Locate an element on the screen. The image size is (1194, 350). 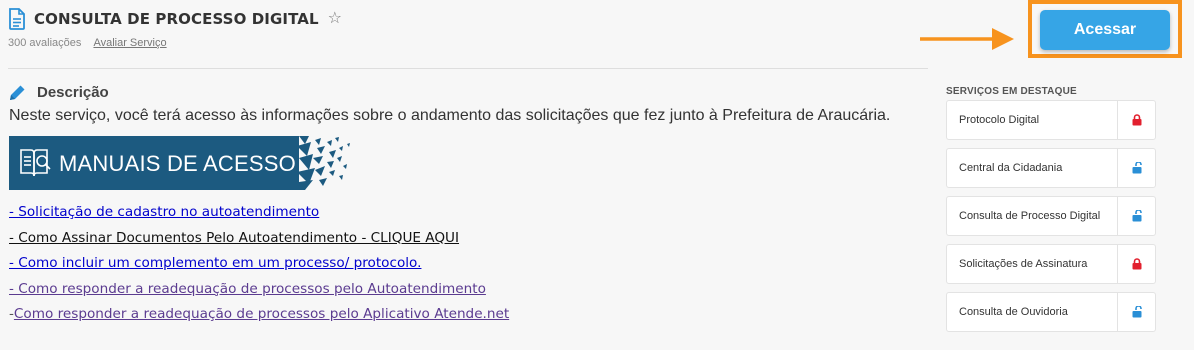
featured-services-title: SERVIÇOS EM DESTAQUE is located at coordinates (1011, 91).